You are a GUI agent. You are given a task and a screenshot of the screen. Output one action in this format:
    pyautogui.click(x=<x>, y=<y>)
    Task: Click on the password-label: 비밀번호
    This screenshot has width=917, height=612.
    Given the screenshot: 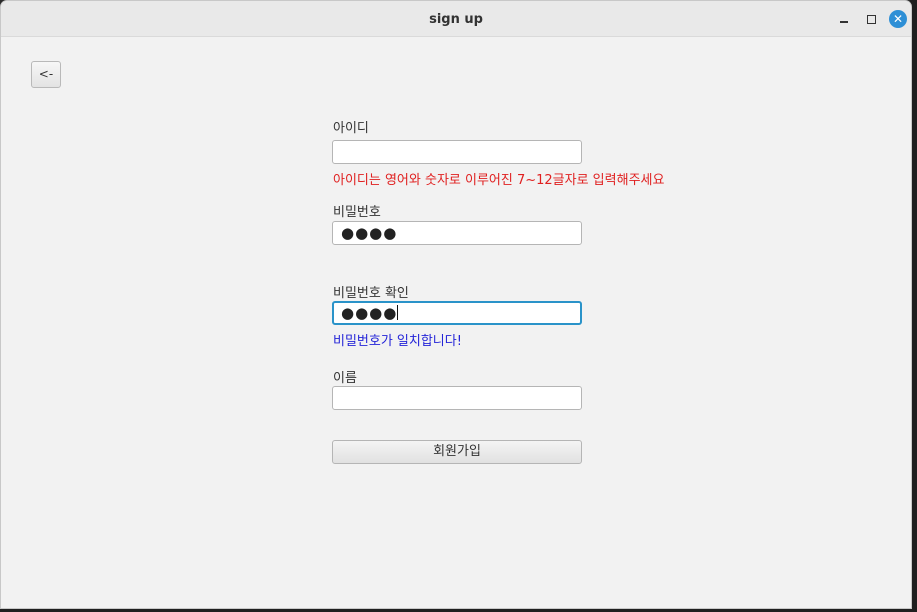 What is the action you would take?
    pyautogui.click(x=357, y=212)
    